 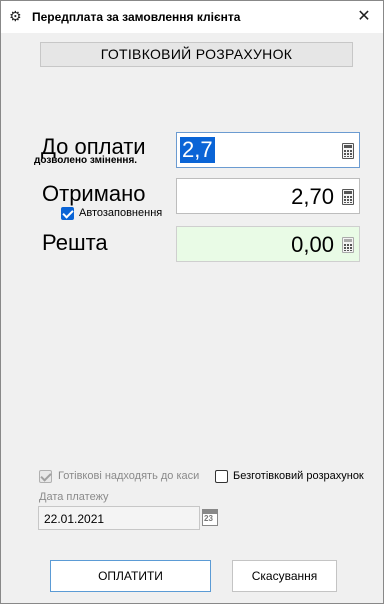 I want to click on pay-button: ОПЛАТИТИ, so click(x=130, y=576).